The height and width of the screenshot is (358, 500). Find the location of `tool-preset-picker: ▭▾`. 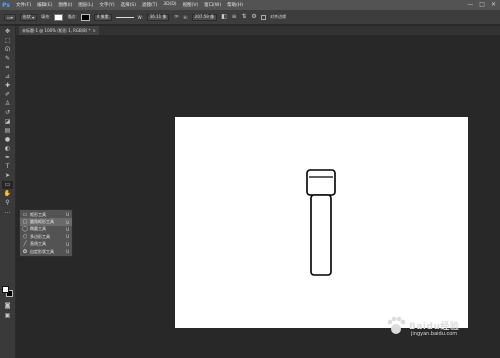

tool-preset-picker: ▭▾ is located at coordinates (10, 17).